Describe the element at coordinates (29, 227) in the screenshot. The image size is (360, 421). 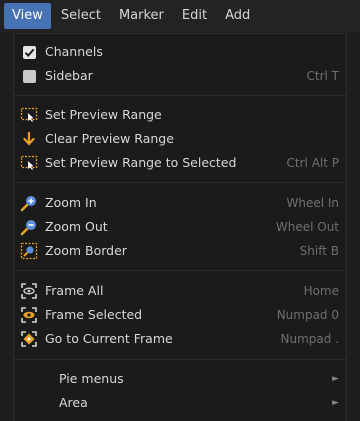
I see `zoom-out-icon` at that location.